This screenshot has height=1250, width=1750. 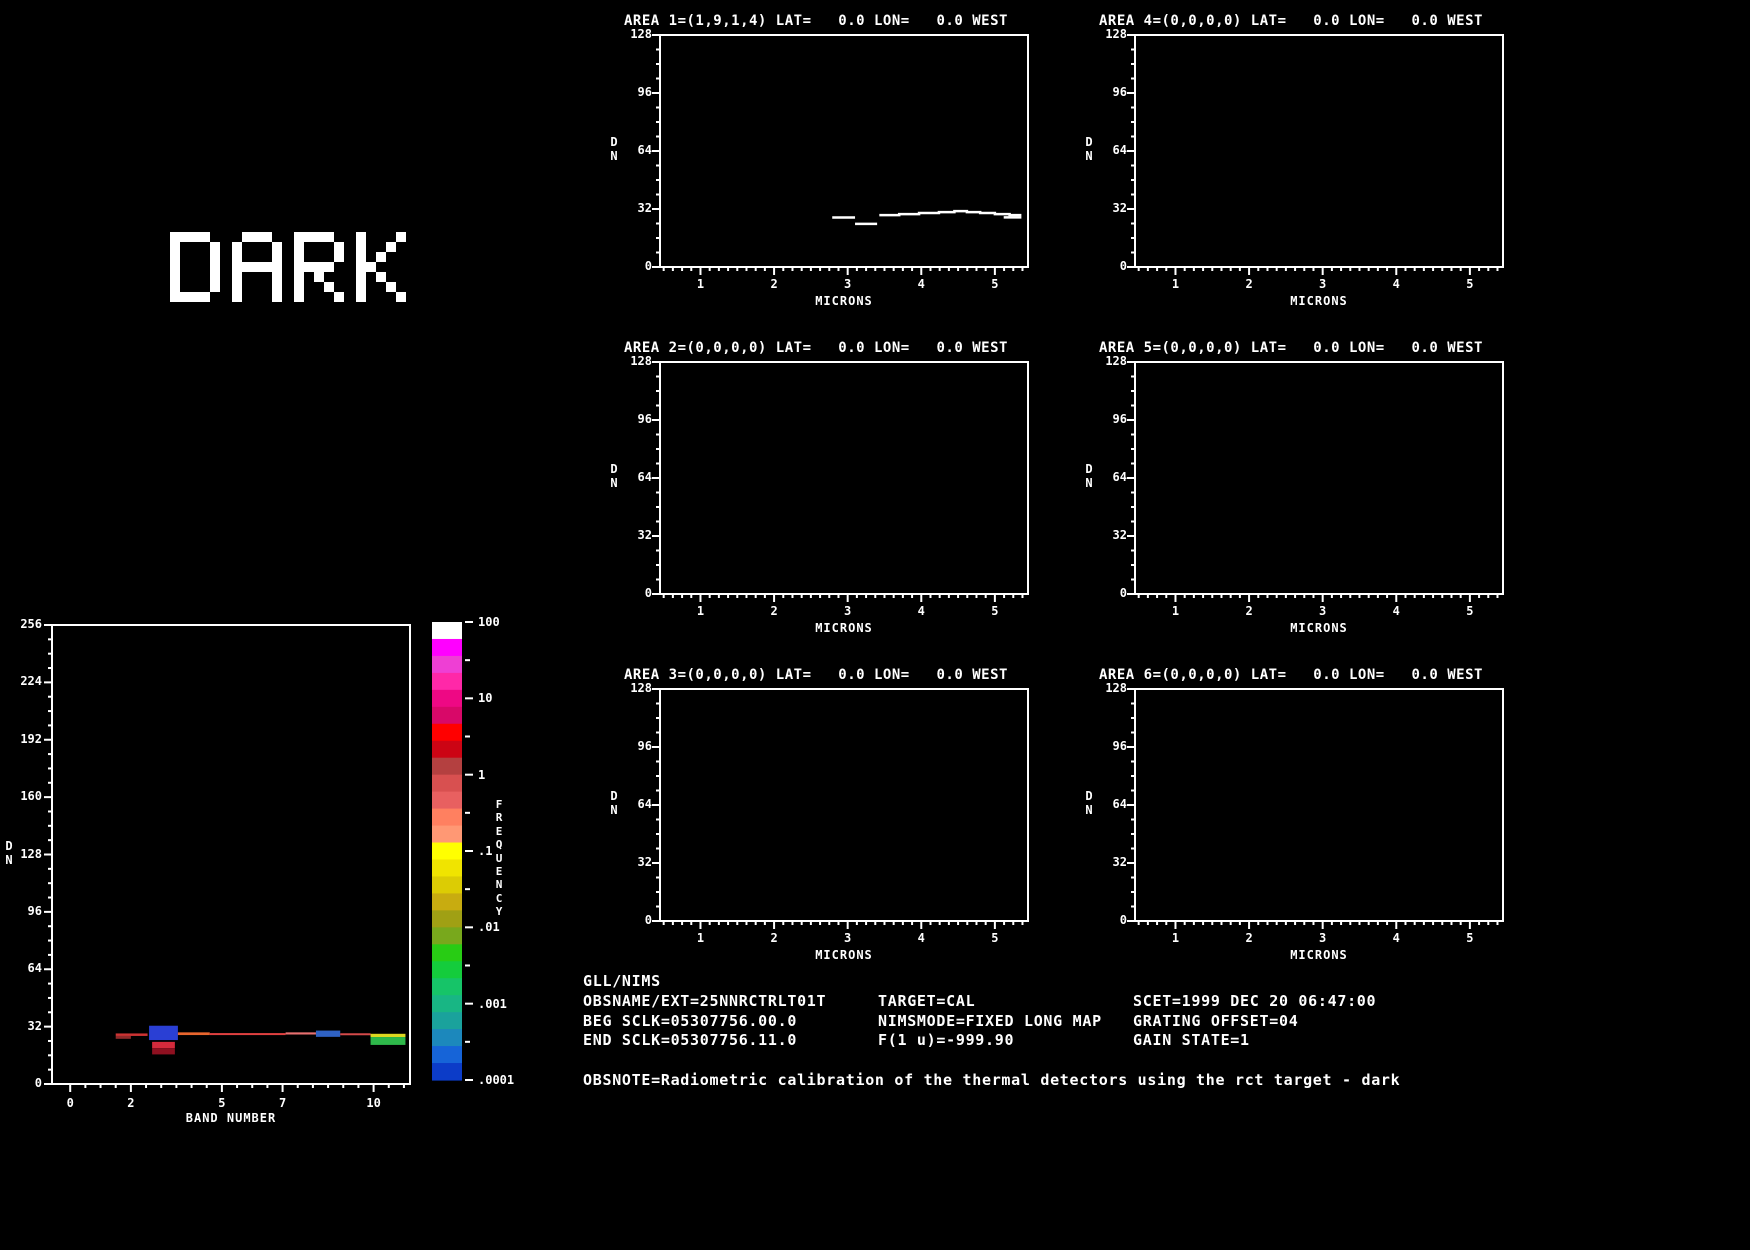 I want to click on y-tick-label: 224, so click(x=31, y=681).